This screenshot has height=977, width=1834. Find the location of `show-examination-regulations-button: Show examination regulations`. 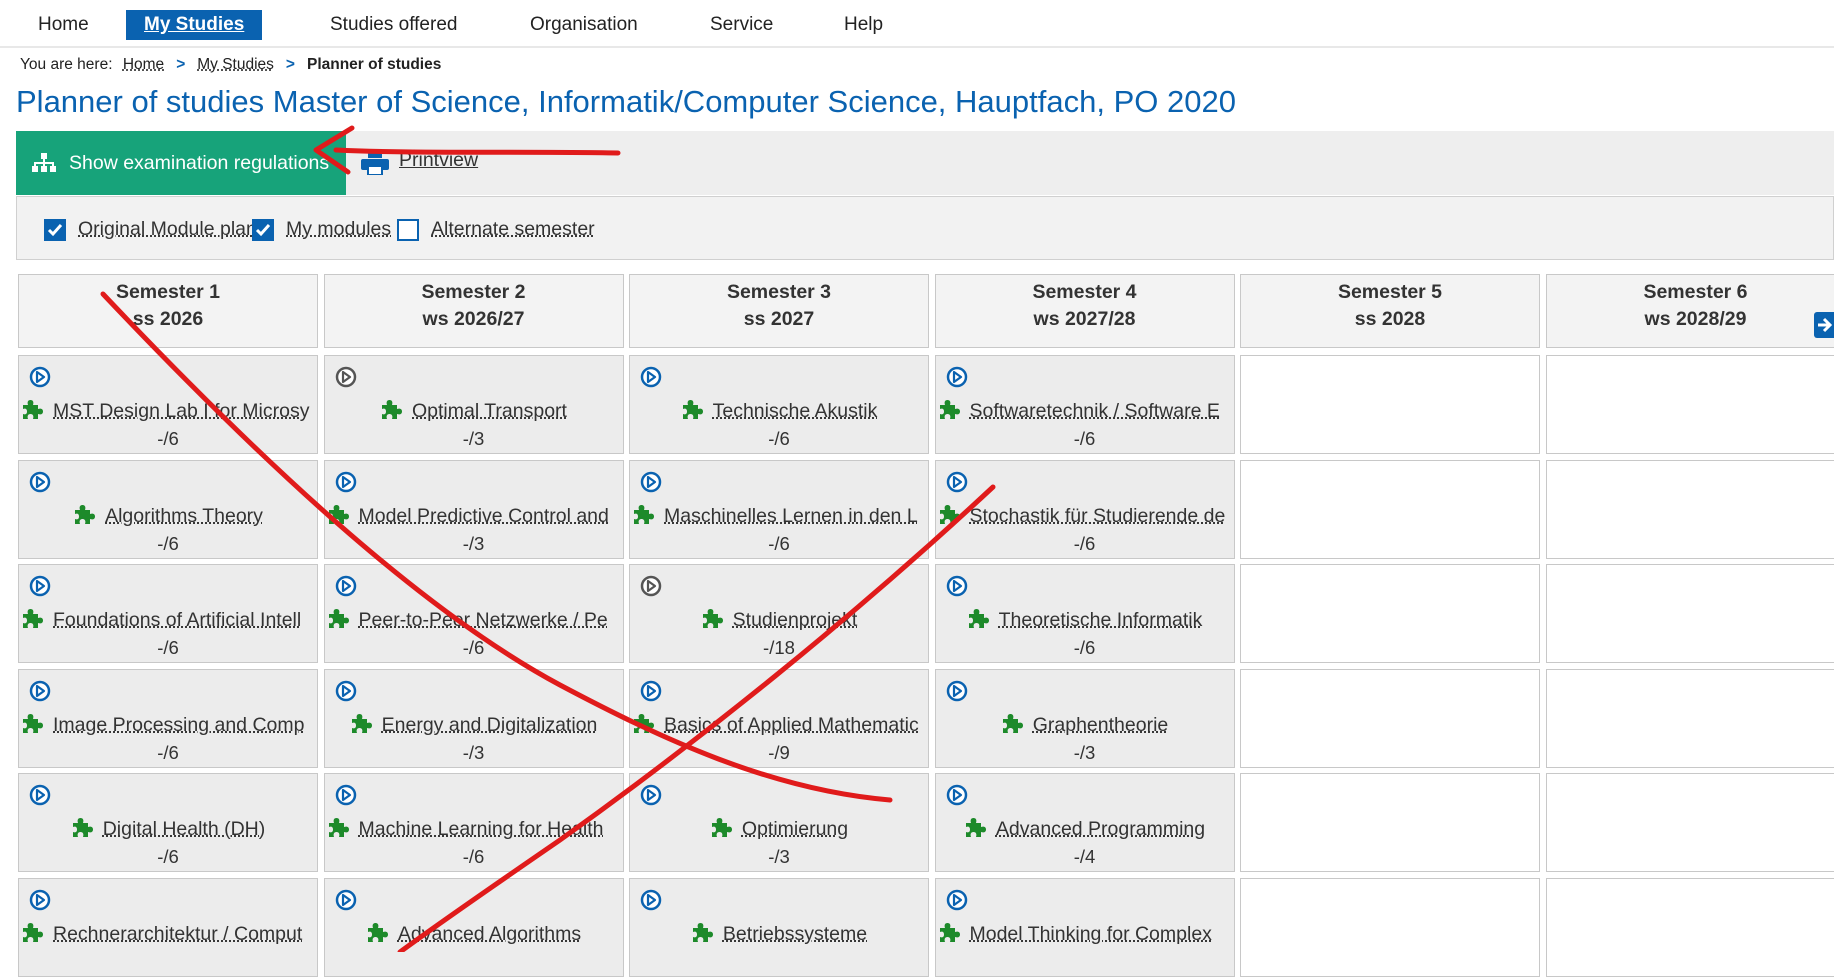

show-examination-regulations-button: Show examination regulations is located at coordinates (181, 163).